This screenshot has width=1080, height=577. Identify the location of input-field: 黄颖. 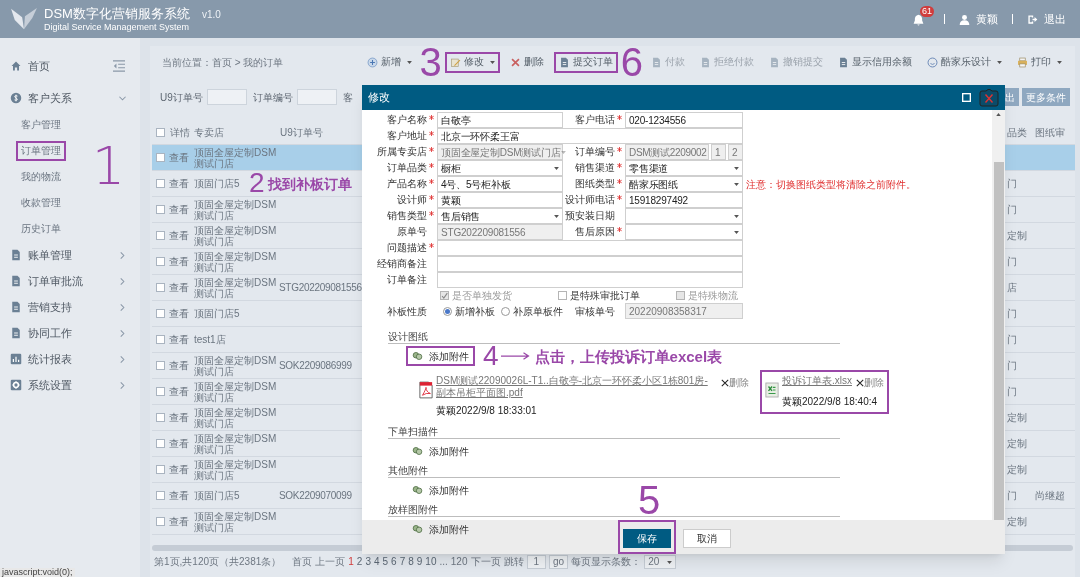
(500, 200).